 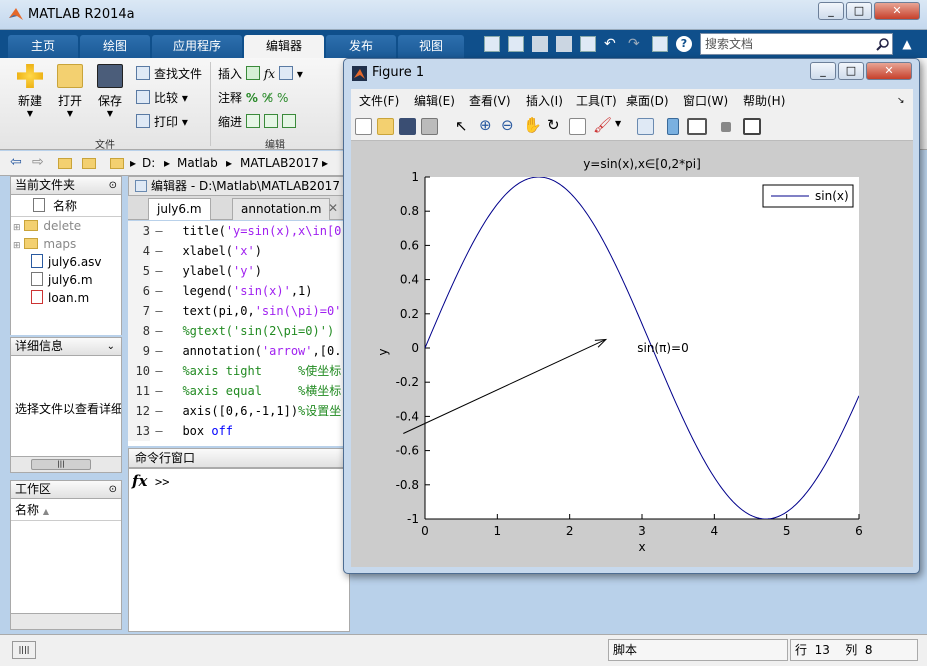 I want to click on paste-icon, so click(x=588, y=44).